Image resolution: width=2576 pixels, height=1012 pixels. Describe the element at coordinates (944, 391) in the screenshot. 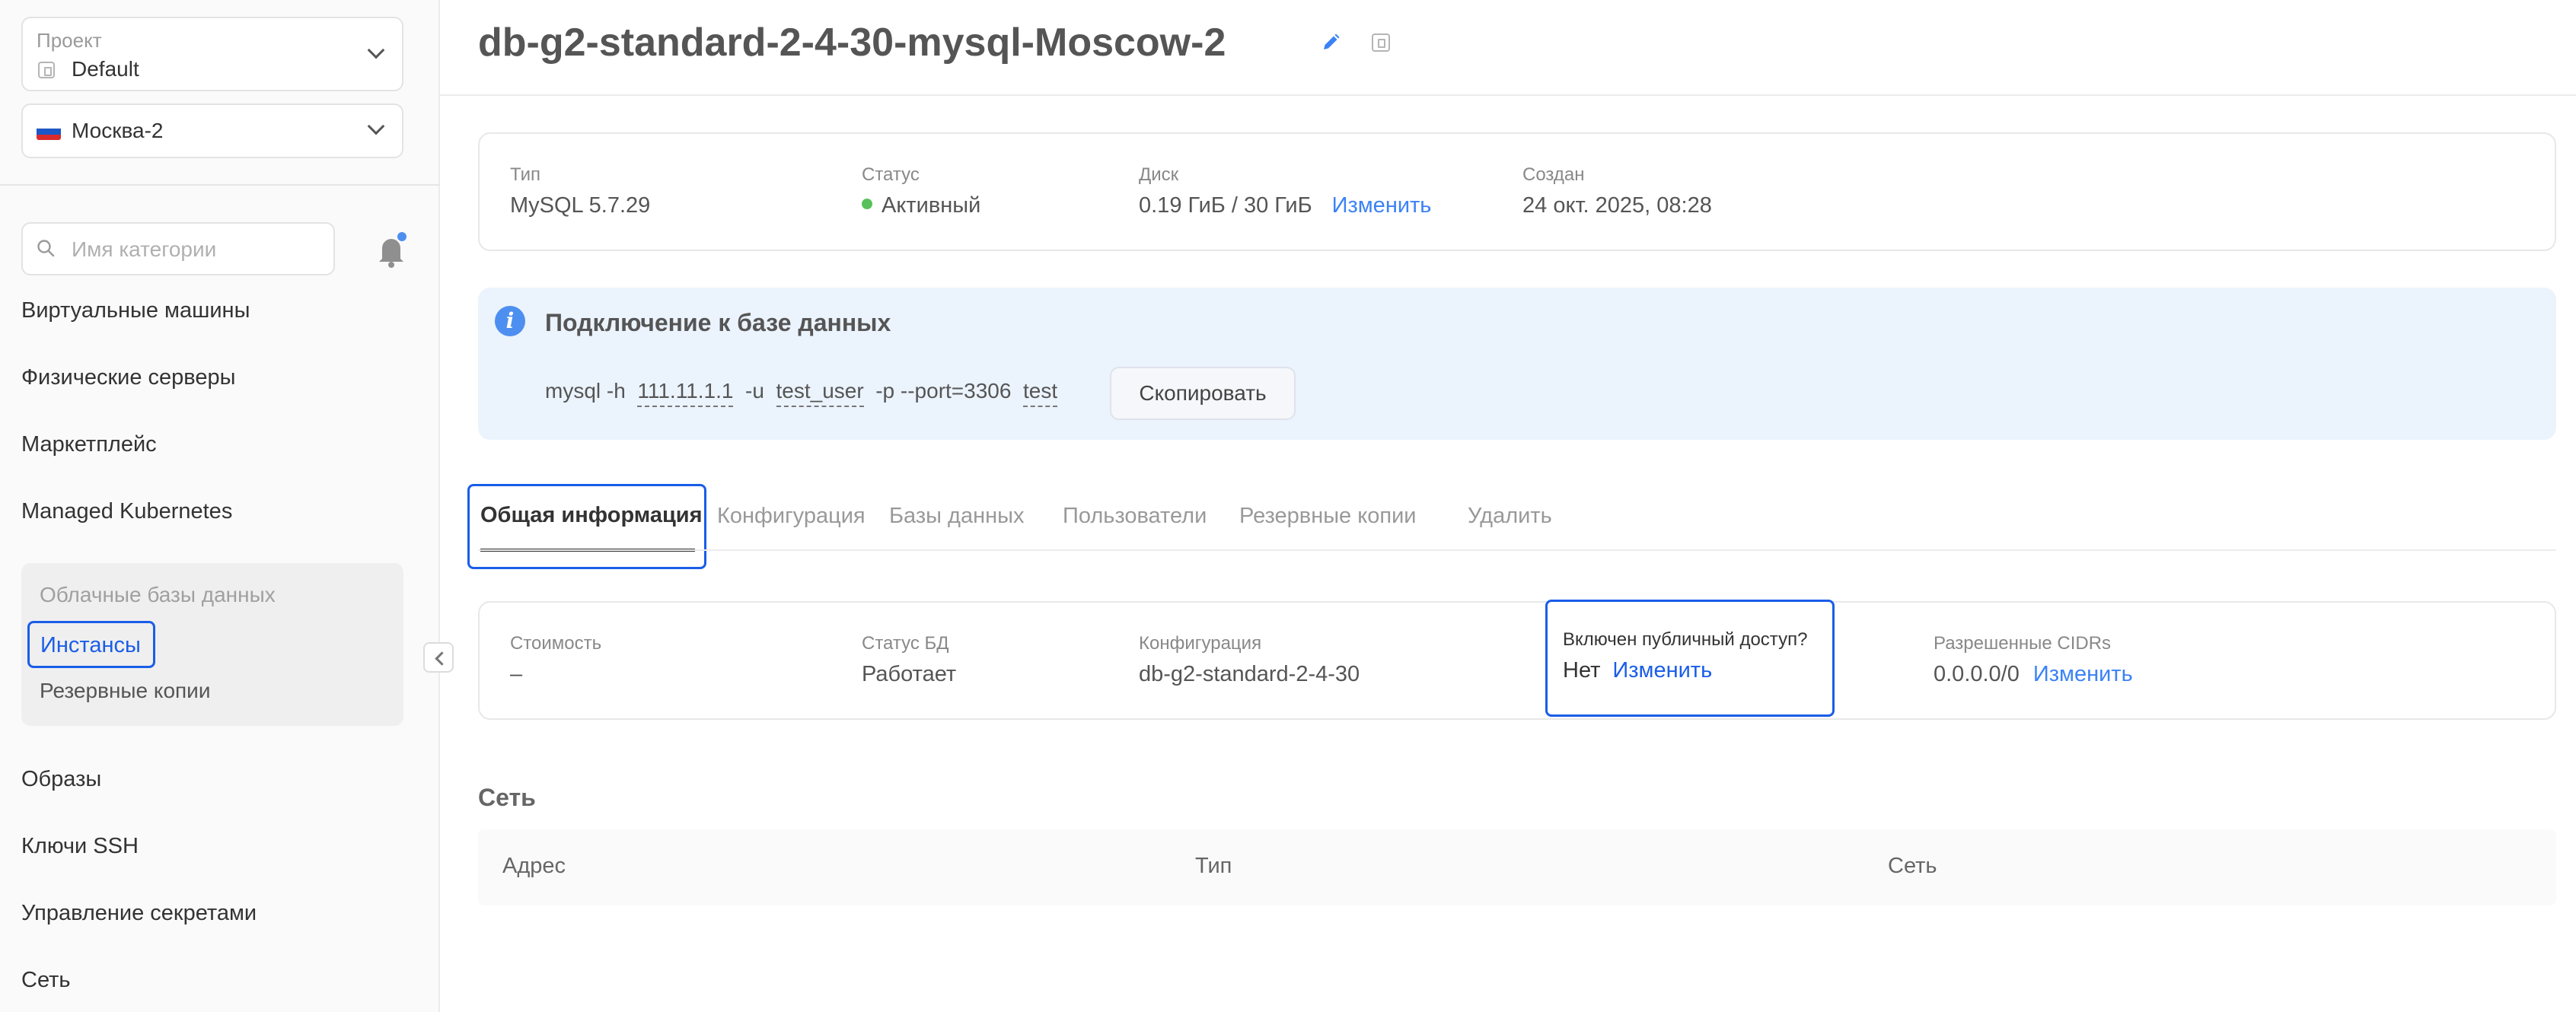

I see `cmd-port: -p --port=3306` at that location.